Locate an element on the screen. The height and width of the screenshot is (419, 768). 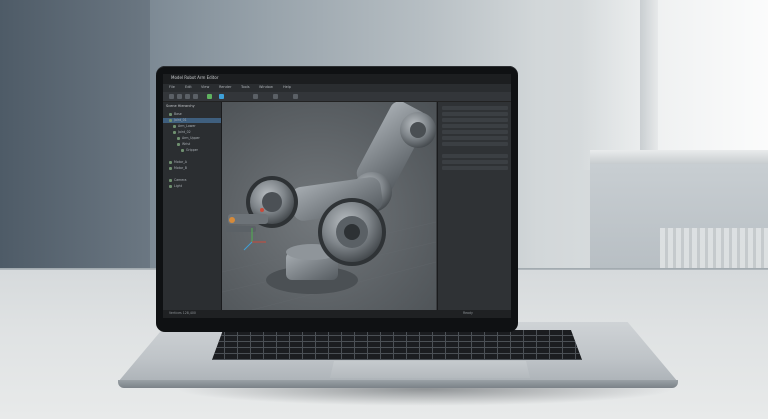
trackpad is located at coordinates (430, 369).